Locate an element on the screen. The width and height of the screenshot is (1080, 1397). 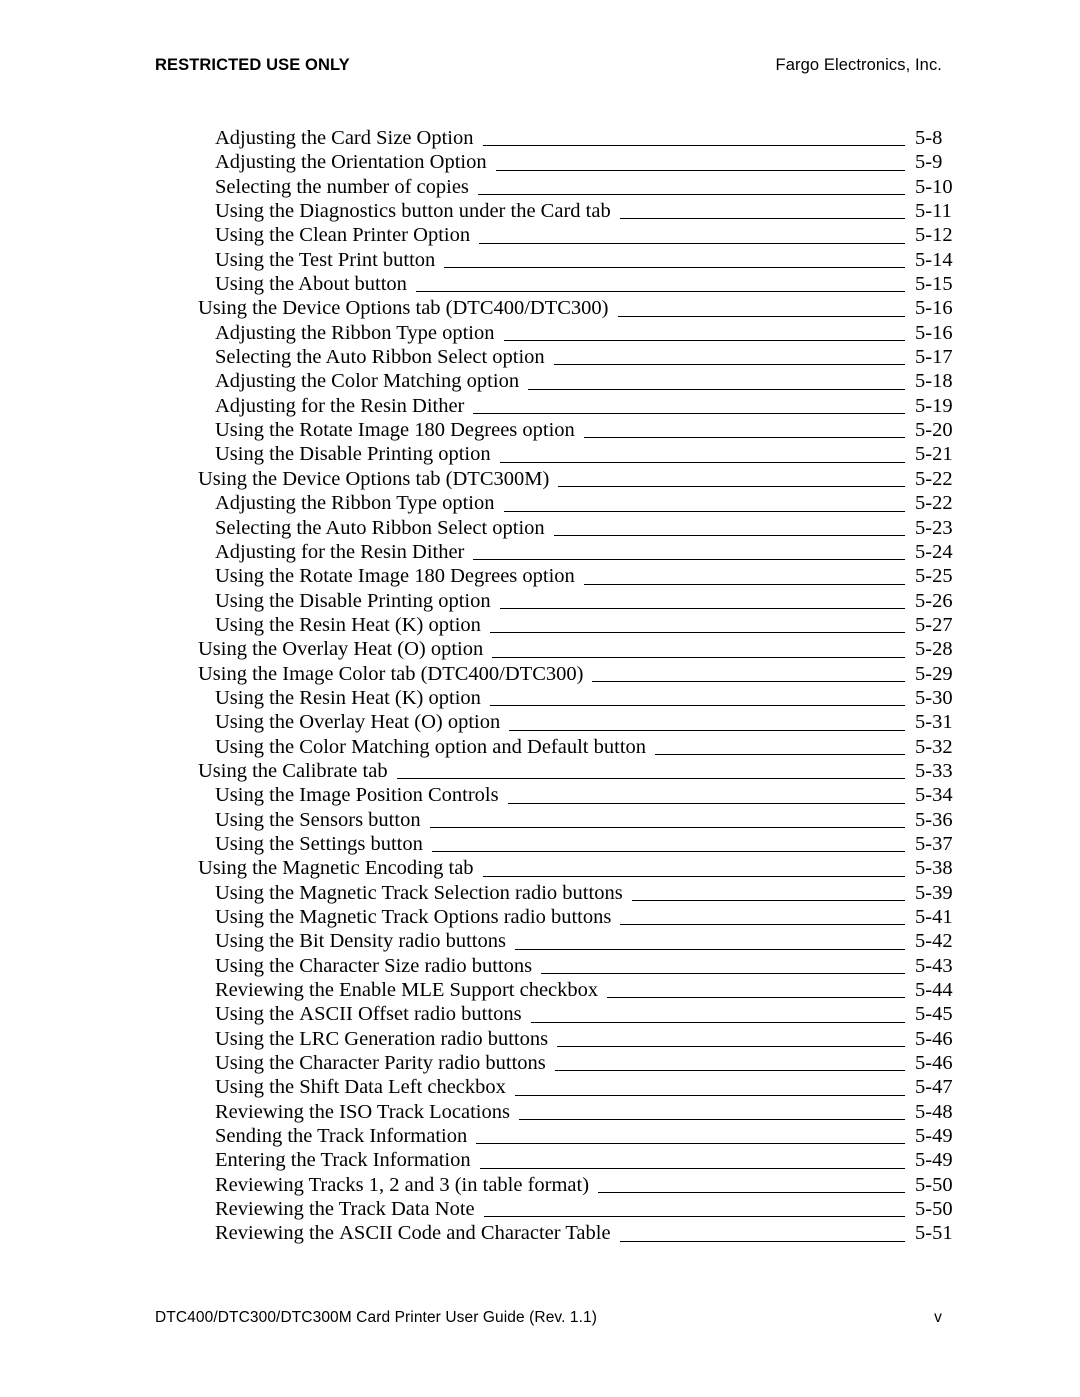
toc-entry-page-number: 5-34 is located at coordinates (934, 795).